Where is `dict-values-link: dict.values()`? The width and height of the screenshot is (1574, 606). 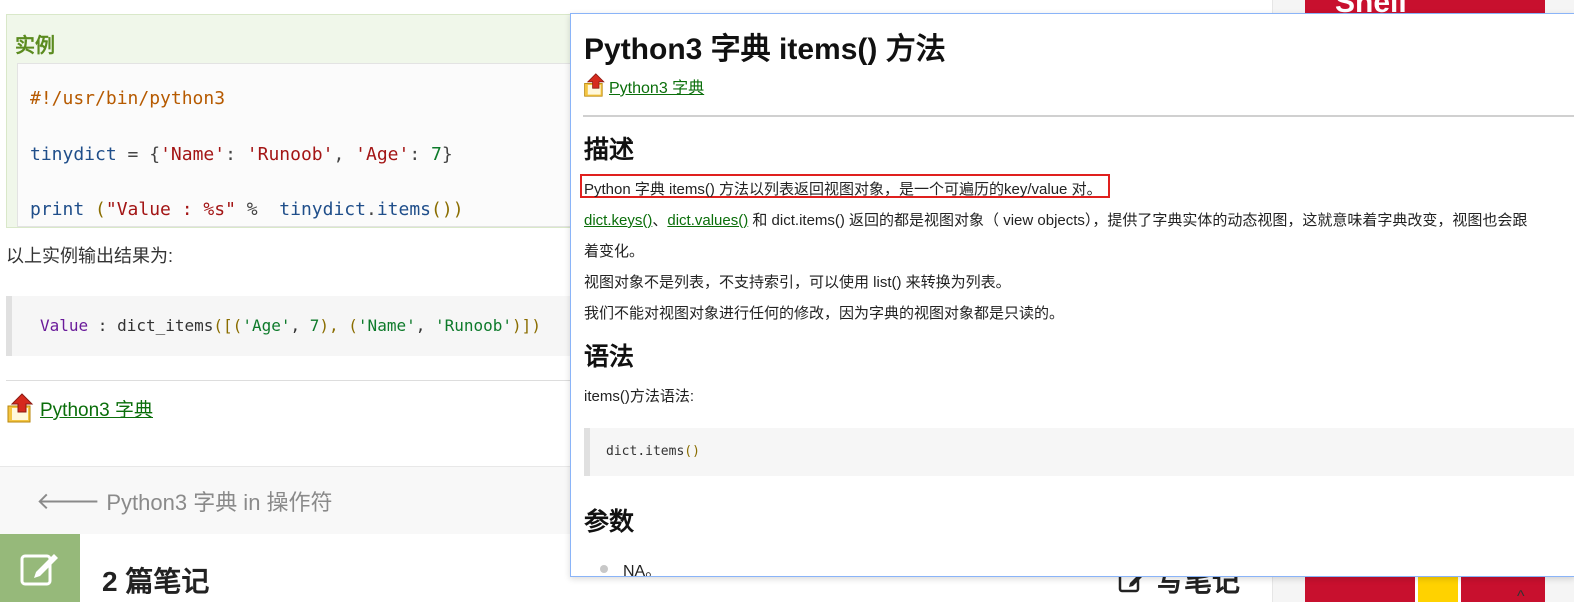
dict-values-link: dict.values() is located at coordinates (707, 220).